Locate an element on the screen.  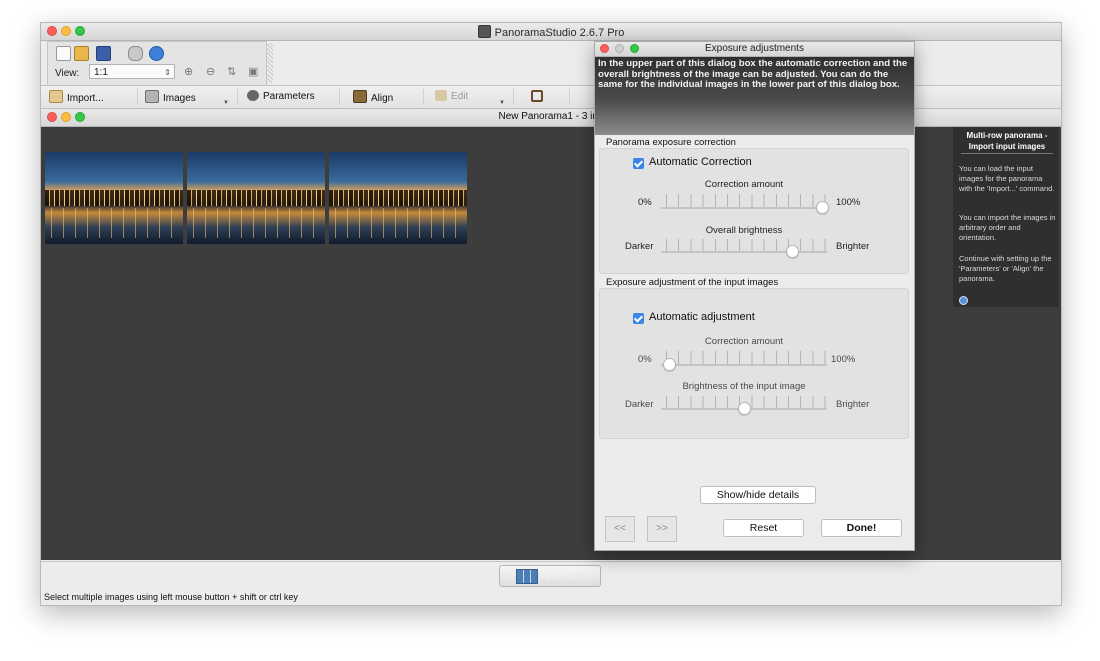
overall-brightness-slider-knob is located at coordinates (792, 251).